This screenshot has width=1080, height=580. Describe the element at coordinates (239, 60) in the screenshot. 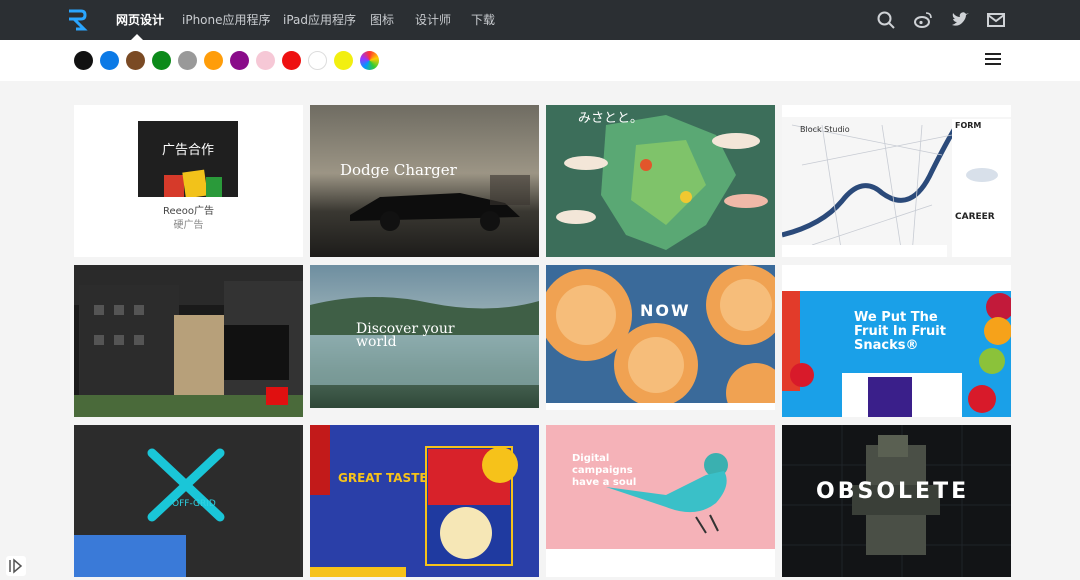

I see `color-filter-purple` at that location.